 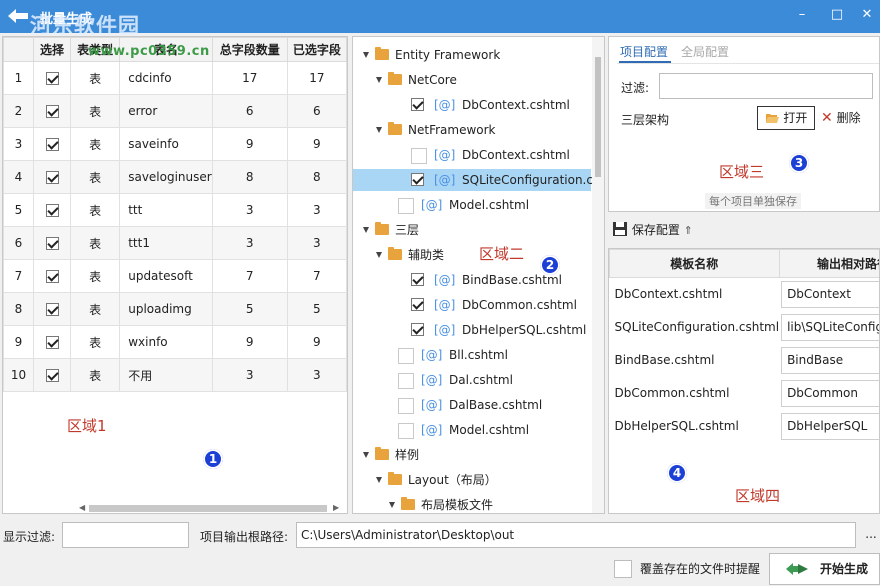 I want to click on tree-folder-node: Layout（布局）, so click(x=473, y=480).